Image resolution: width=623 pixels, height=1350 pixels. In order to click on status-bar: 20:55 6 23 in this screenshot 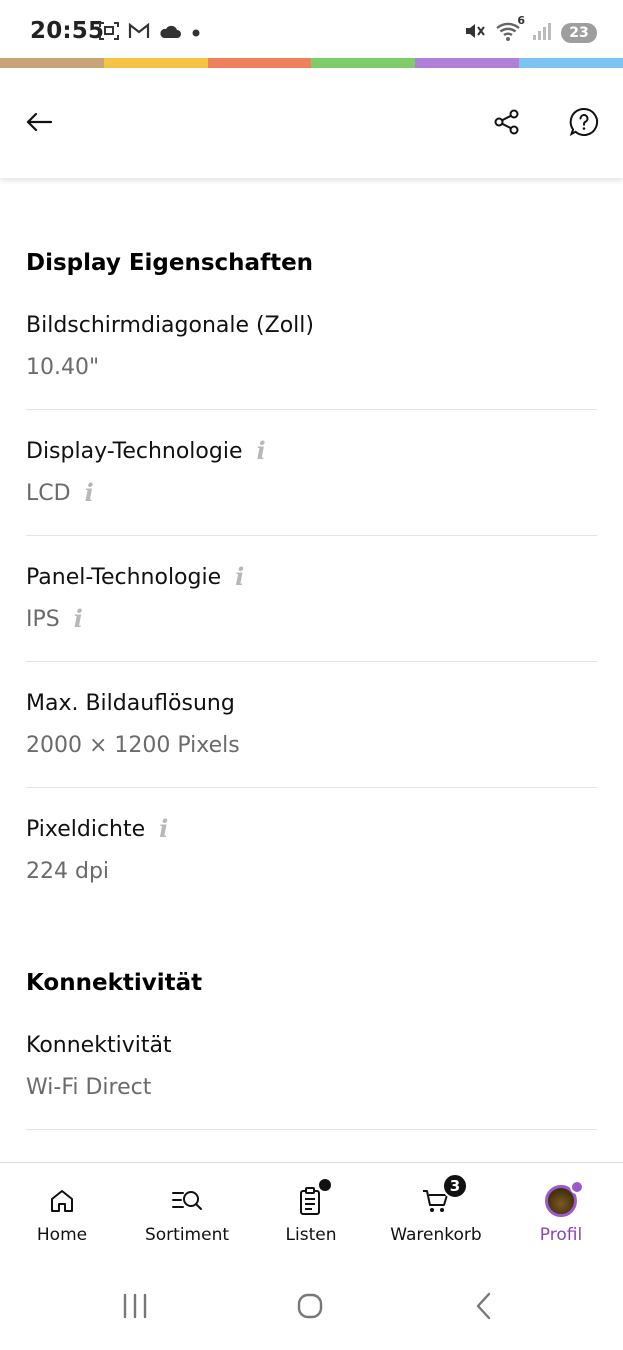, I will do `click(311, 29)`.